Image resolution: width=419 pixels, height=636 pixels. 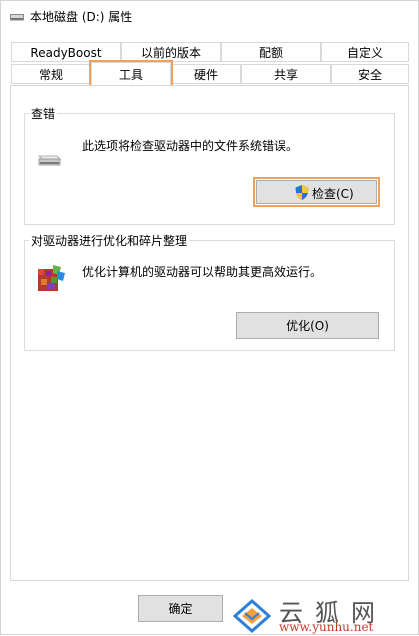 What do you see at coordinates (180, 608) in the screenshot?
I see `ok-button: 确定` at bounding box center [180, 608].